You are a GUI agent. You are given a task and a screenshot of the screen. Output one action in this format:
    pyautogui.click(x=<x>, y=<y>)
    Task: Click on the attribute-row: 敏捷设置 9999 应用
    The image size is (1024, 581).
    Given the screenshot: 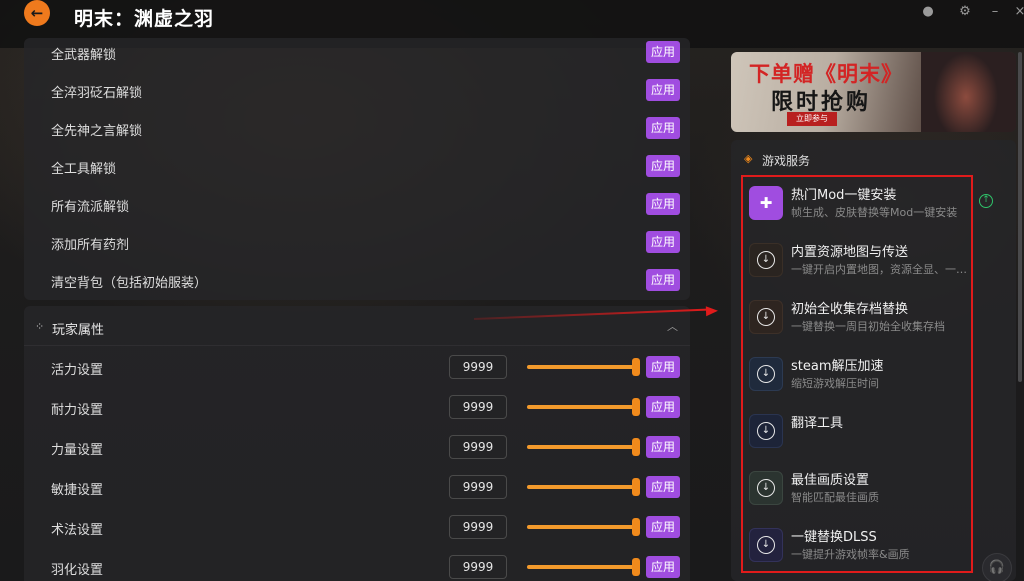 What is the action you would take?
    pyautogui.click(x=357, y=488)
    